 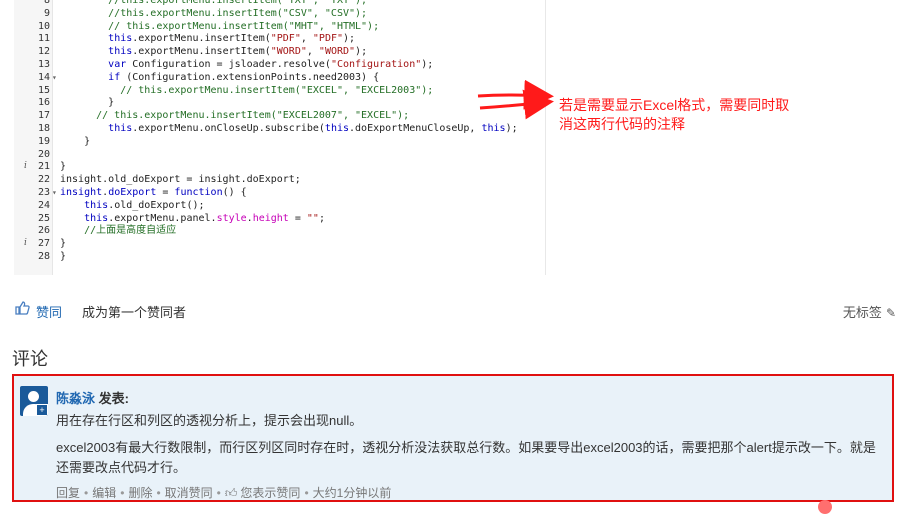 What do you see at coordinates (33, 396) in the screenshot?
I see `avatar-head-shape` at bounding box center [33, 396].